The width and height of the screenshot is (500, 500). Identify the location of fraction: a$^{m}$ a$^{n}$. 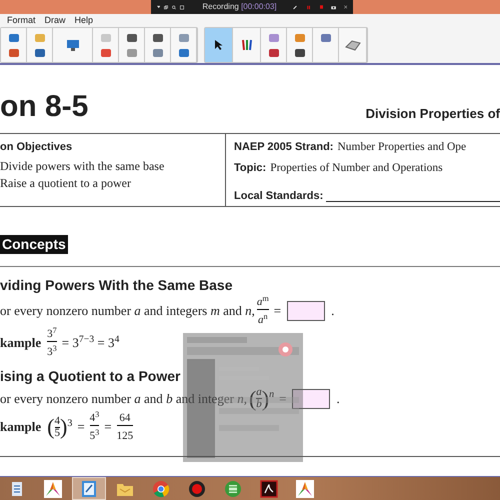
(262, 311).